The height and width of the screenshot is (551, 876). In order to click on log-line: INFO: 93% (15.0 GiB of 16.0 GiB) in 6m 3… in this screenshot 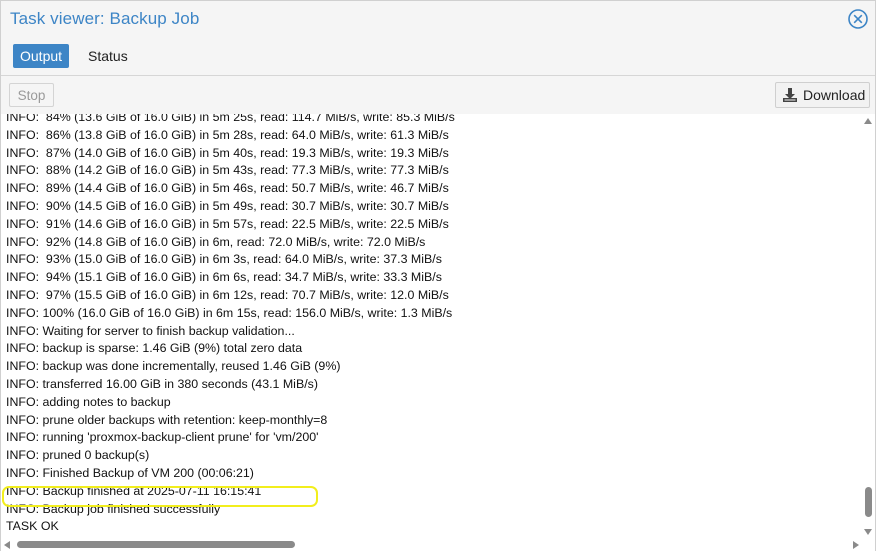, I will do `click(224, 259)`.